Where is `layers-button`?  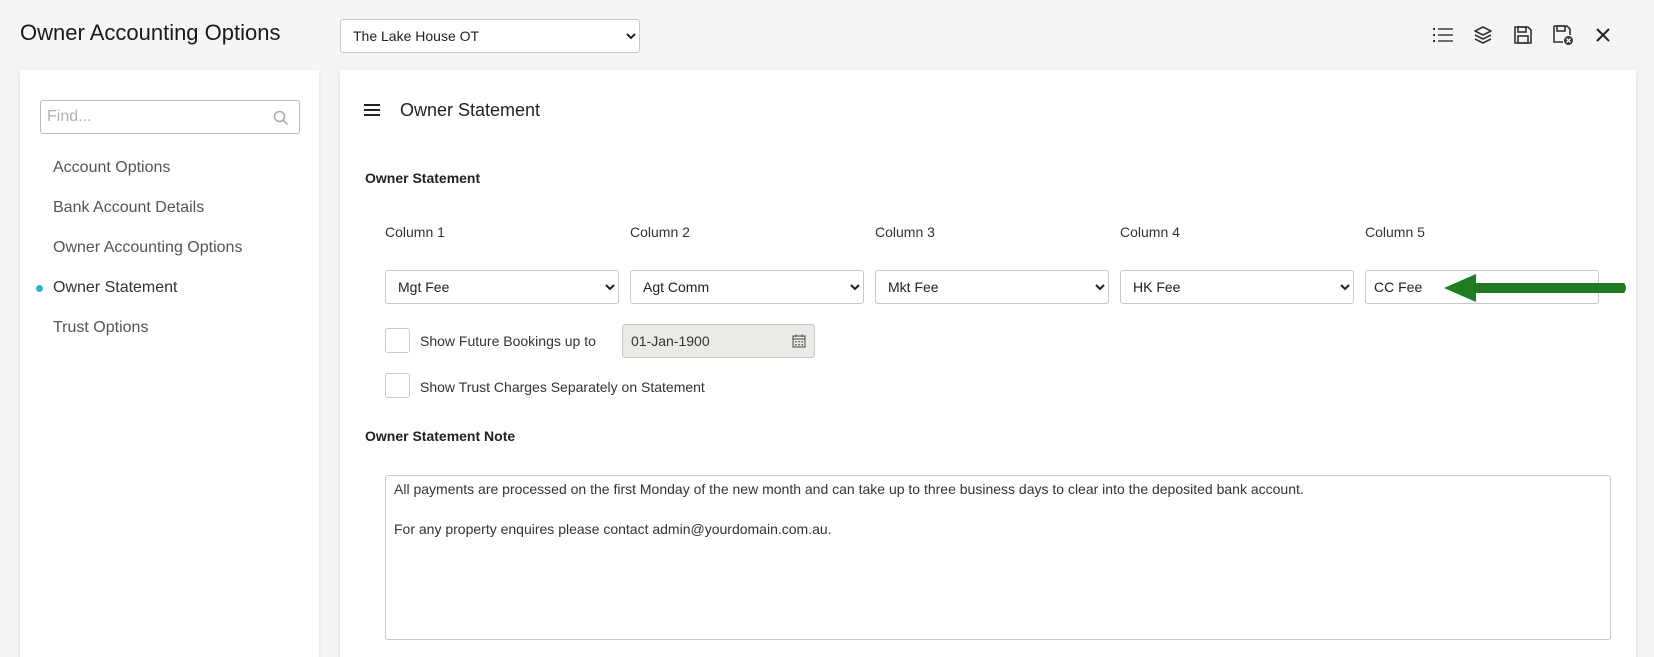
layers-button is located at coordinates (1483, 35).